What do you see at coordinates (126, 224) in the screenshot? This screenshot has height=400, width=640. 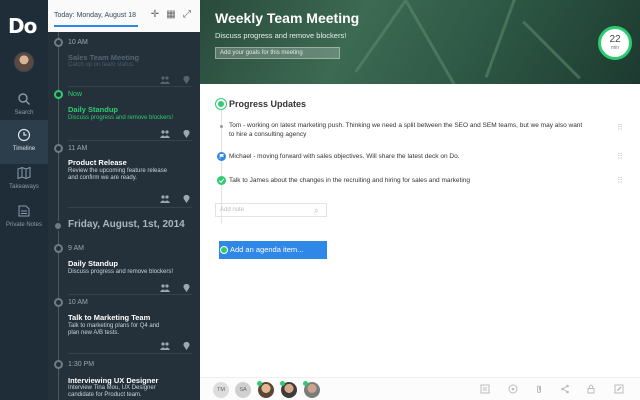 I see `day-divider-label: Friday, August, 1st, 2014` at bounding box center [126, 224].